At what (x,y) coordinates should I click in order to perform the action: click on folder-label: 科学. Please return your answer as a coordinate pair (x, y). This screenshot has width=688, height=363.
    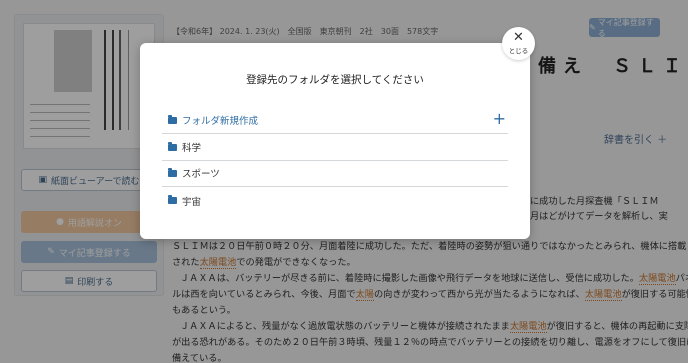
    Looking at the image, I should click on (192, 148).